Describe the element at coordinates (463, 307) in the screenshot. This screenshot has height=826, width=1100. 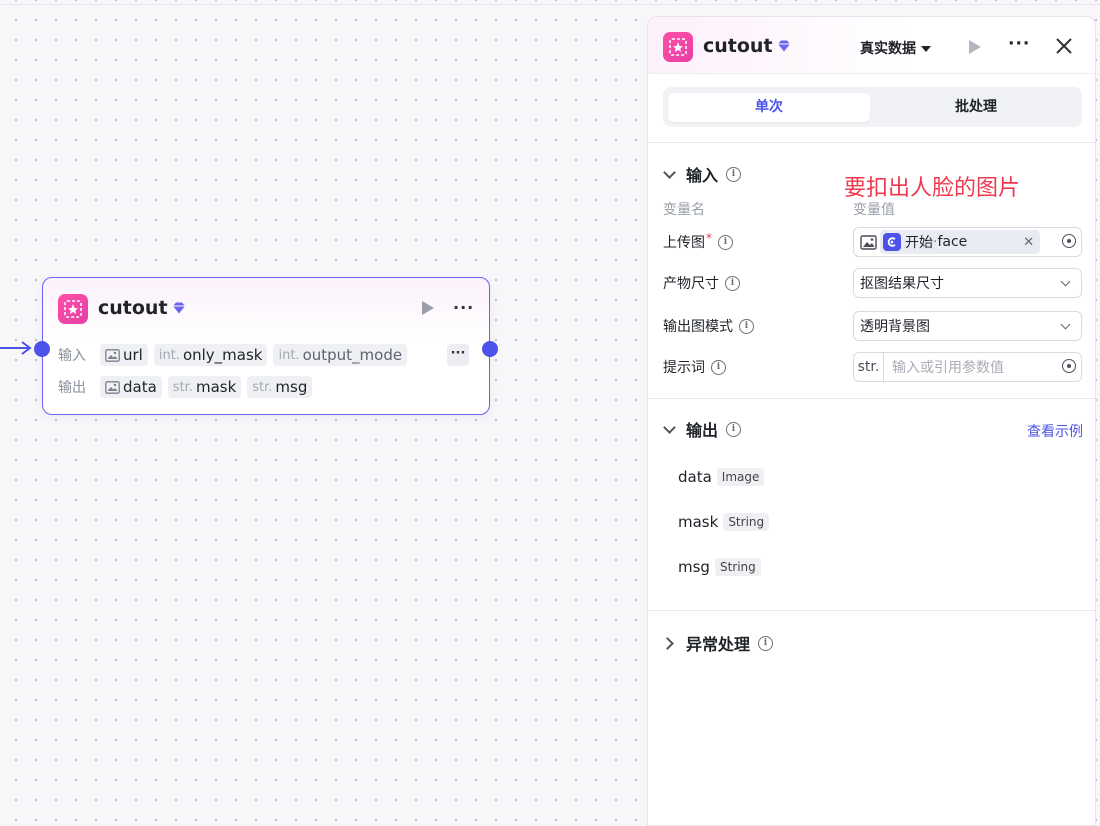
I see `node-more-menu-icon: ···` at that location.